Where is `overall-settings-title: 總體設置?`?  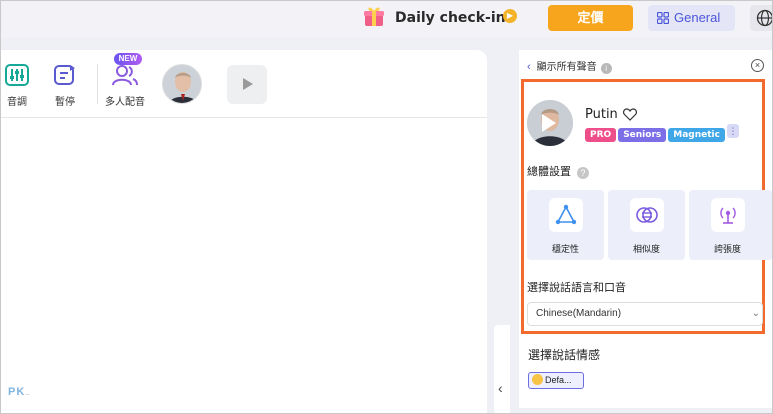 overall-settings-title: 總體設置? is located at coordinates (558, 171).